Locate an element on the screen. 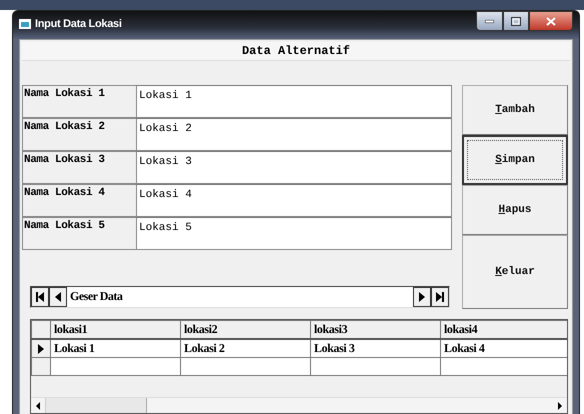 Image resolution: width=584 pixels, height=414 pixels. close-icon is located at coordinates (551, 21).